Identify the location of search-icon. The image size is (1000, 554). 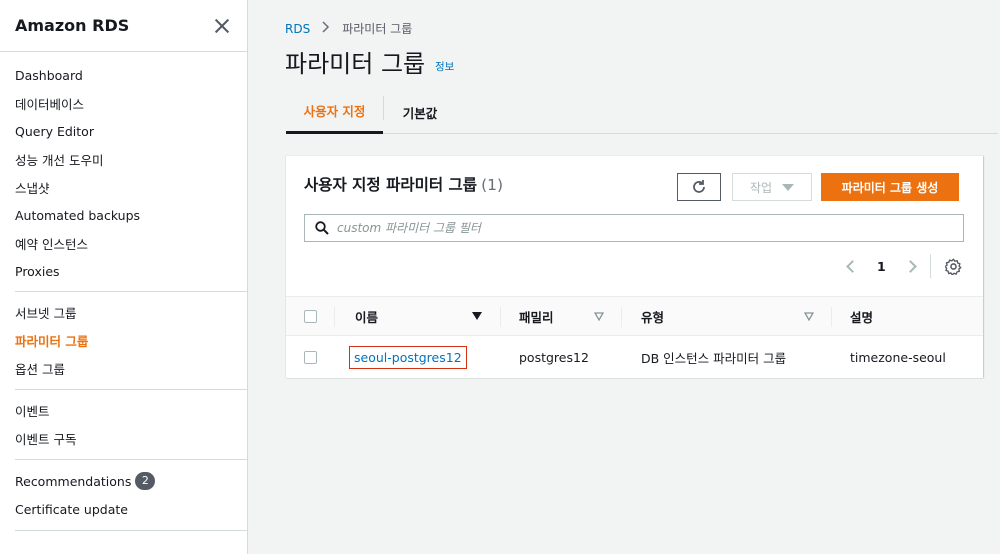
(322, 228).